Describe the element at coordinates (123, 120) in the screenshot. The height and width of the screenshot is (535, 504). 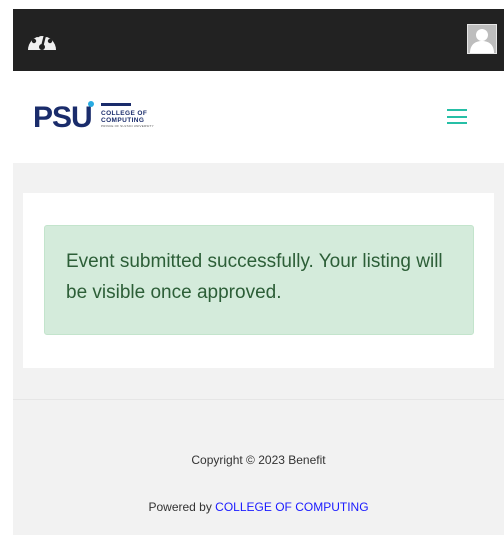
I see `logo-line2: COMPUTING` at that location.